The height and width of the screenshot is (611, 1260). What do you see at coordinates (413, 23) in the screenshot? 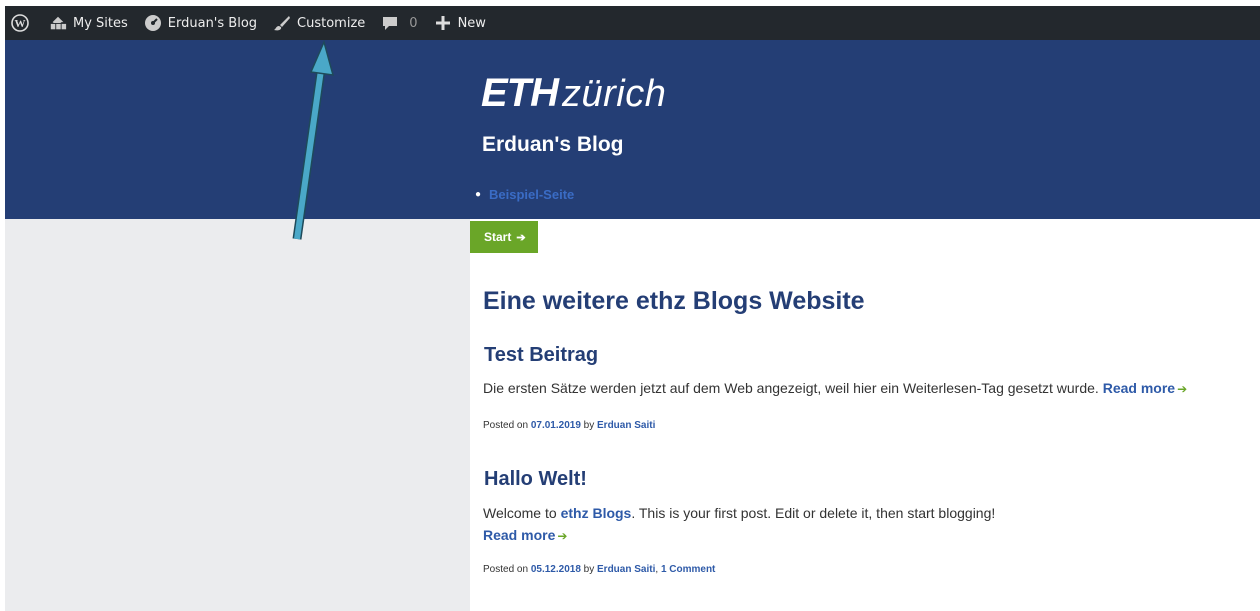
I see `comments-count: 0` at bounding box center [413, 23].